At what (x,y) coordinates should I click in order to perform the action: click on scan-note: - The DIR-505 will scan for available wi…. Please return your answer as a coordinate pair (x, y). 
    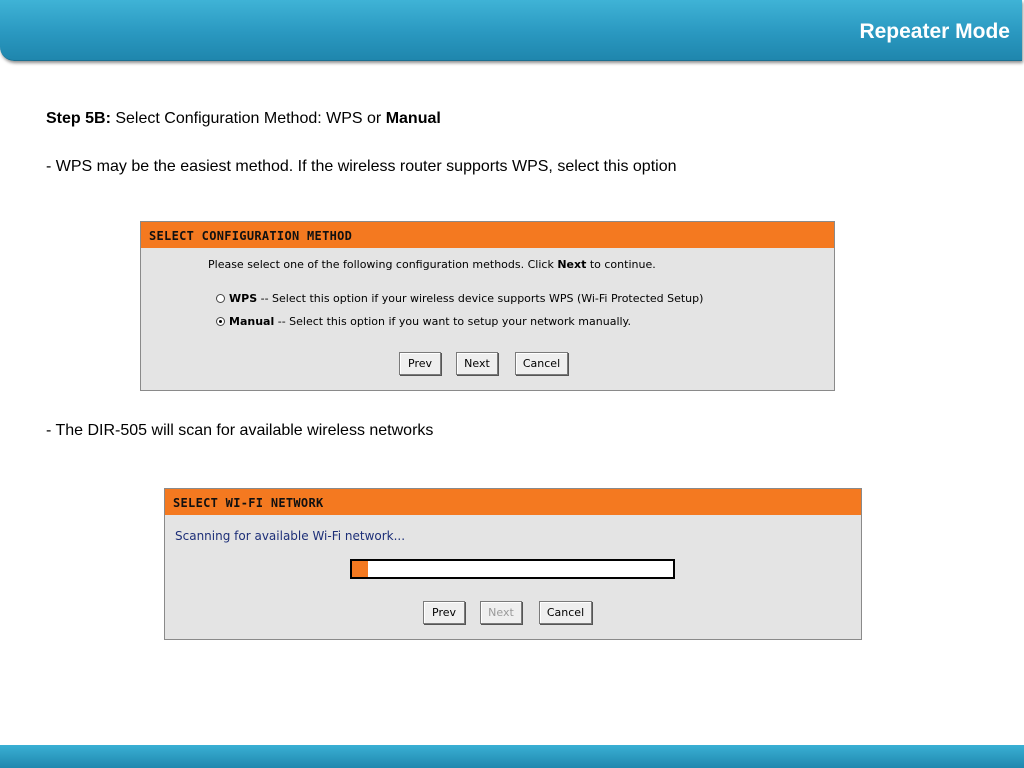
    Looking at the image, I should click on (240, 430).